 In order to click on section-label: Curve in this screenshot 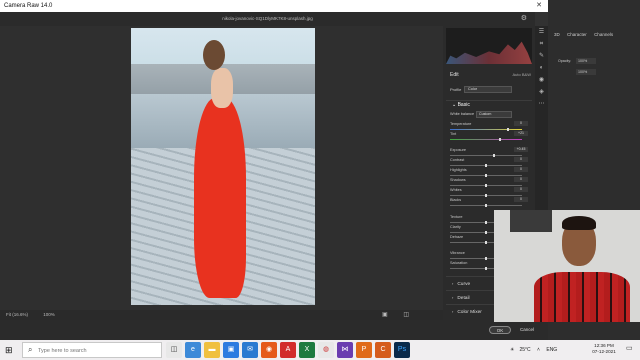, I will do `click(464, 284)`.